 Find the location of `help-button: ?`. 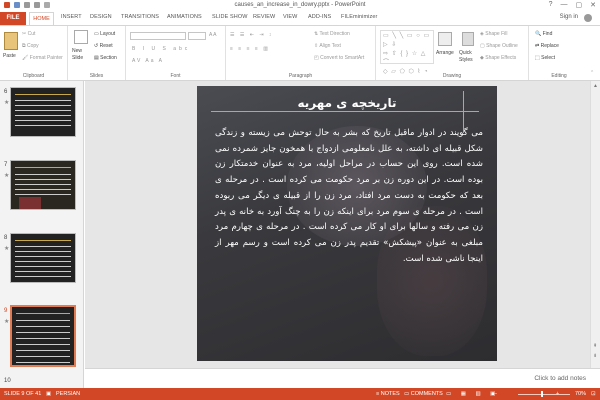

help-button: ? is located at coordinates (551, 5).